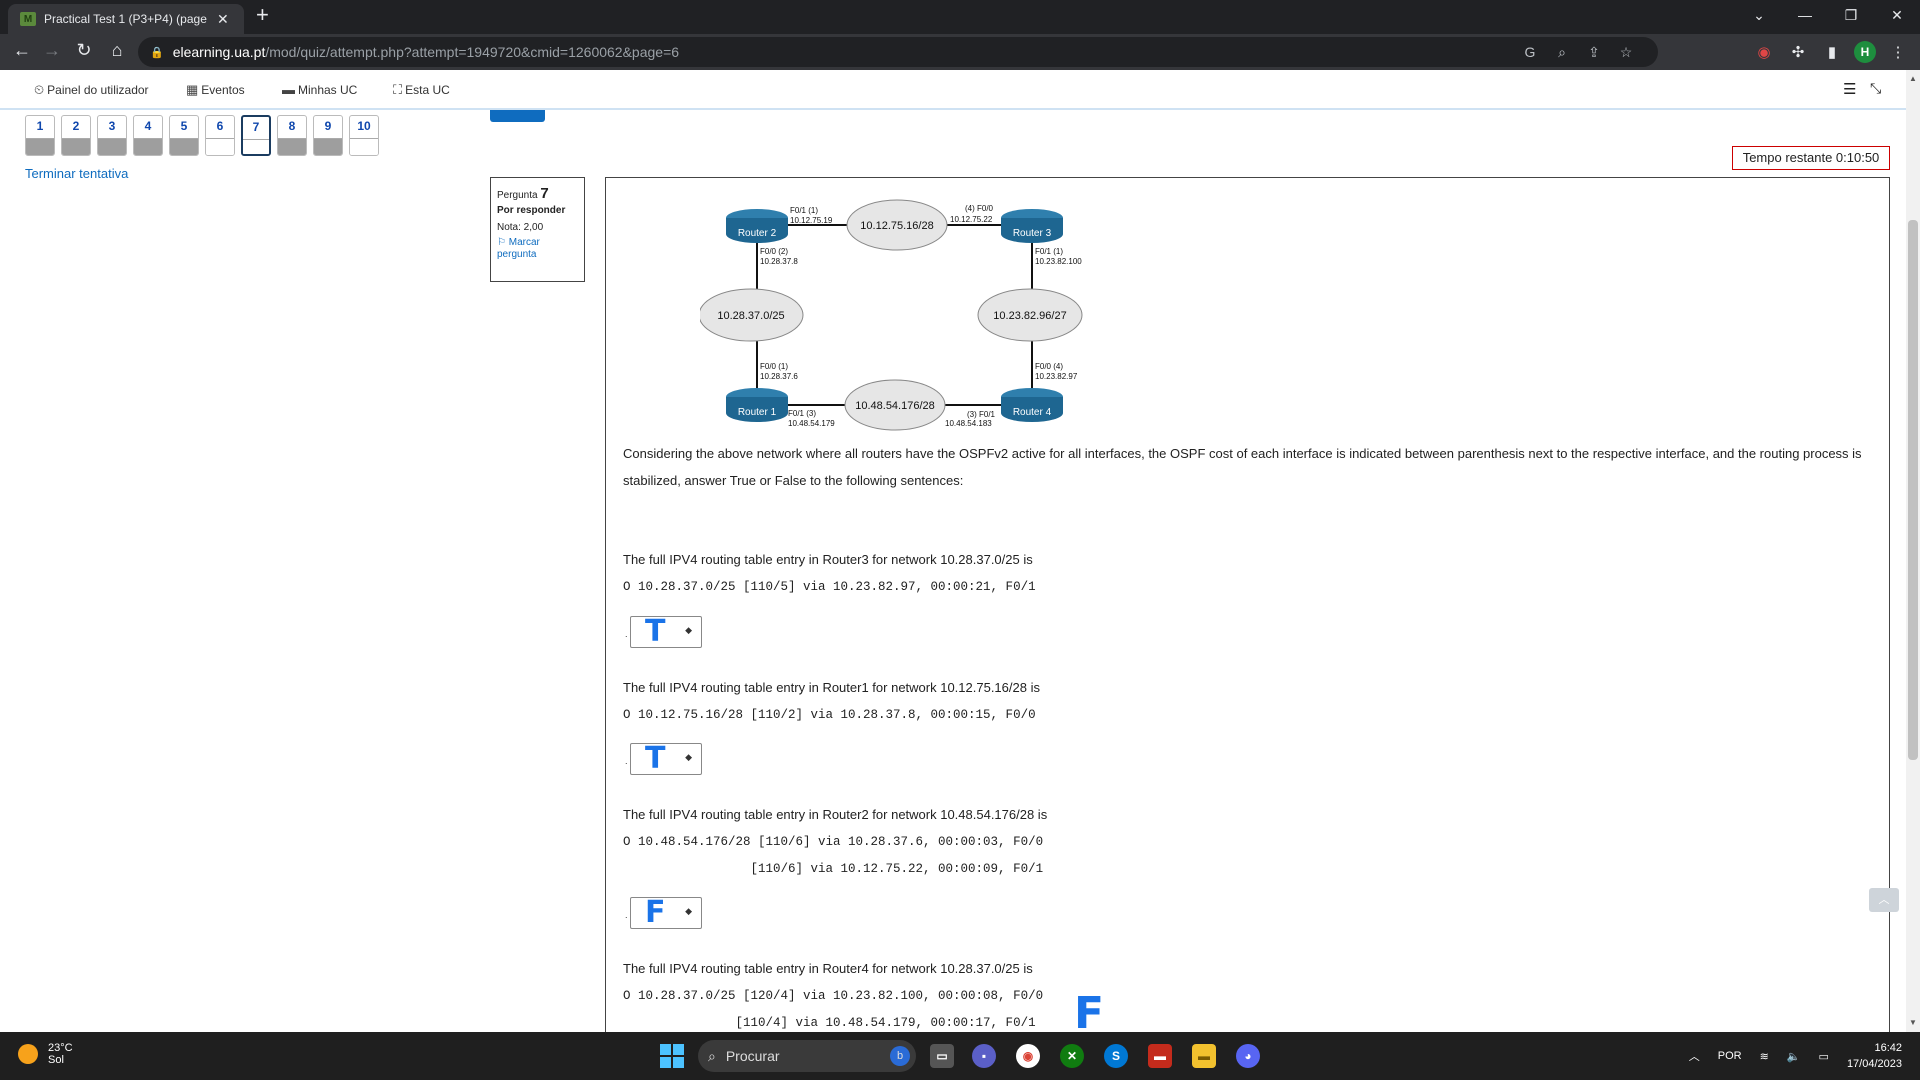 The image size is (1920, 1080). I want to click on nav-this-course: ⛶ Esta UC, so click(421, 90).